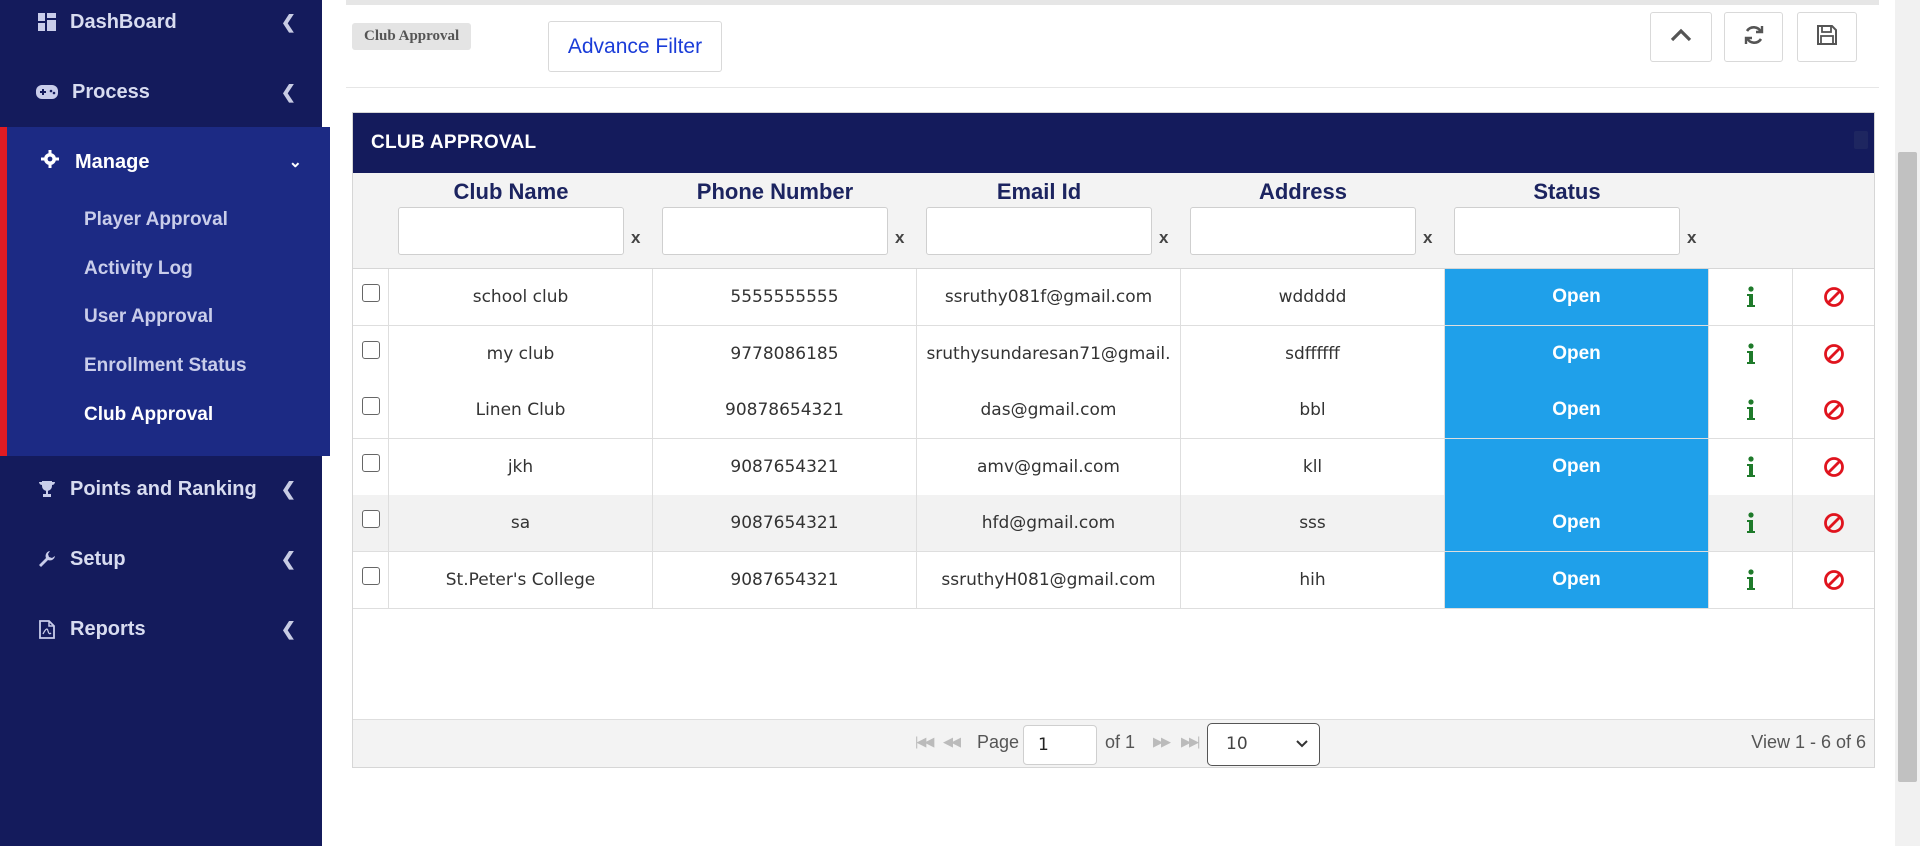 This screenshot has width=1920, height=846. Describe the element at coordinates (148, 317) in the screenshot. I see `sidebar-subitem-user-approval: User Approval` at that location.